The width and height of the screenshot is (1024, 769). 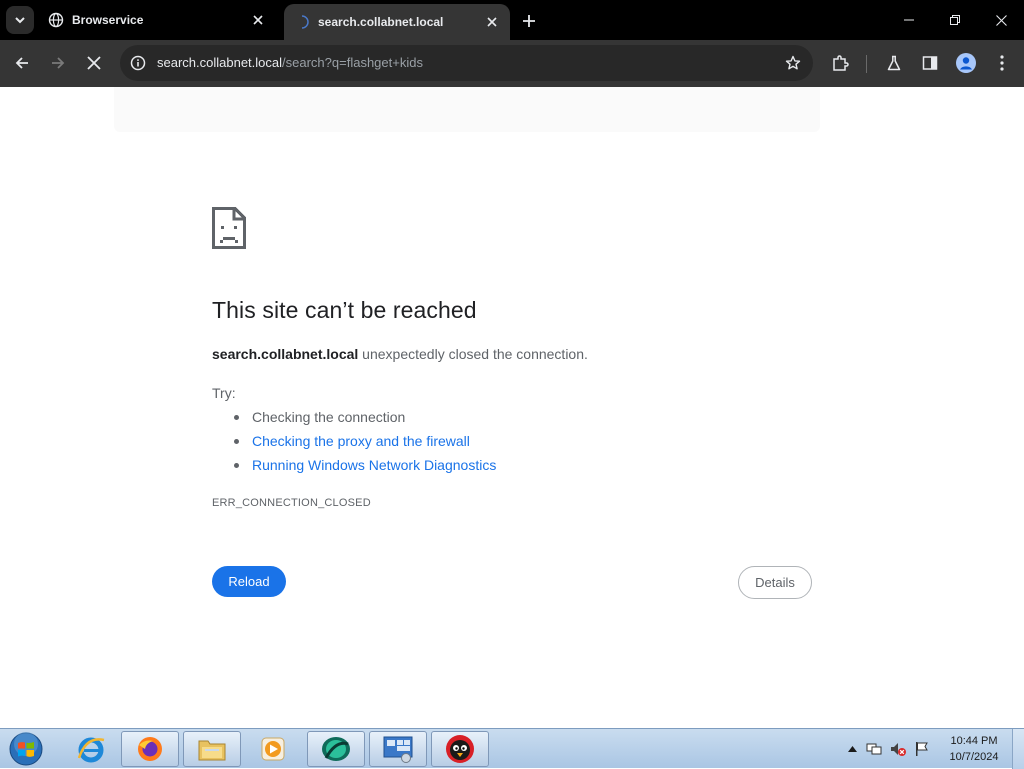 I want to click on windows-orb-icon, so click(x=26, y=749).